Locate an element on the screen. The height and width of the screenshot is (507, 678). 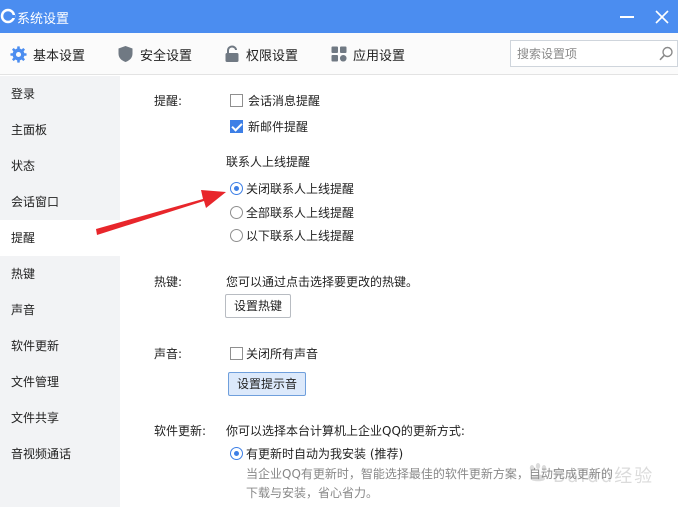
search-input is located at coordinates (584, 53).